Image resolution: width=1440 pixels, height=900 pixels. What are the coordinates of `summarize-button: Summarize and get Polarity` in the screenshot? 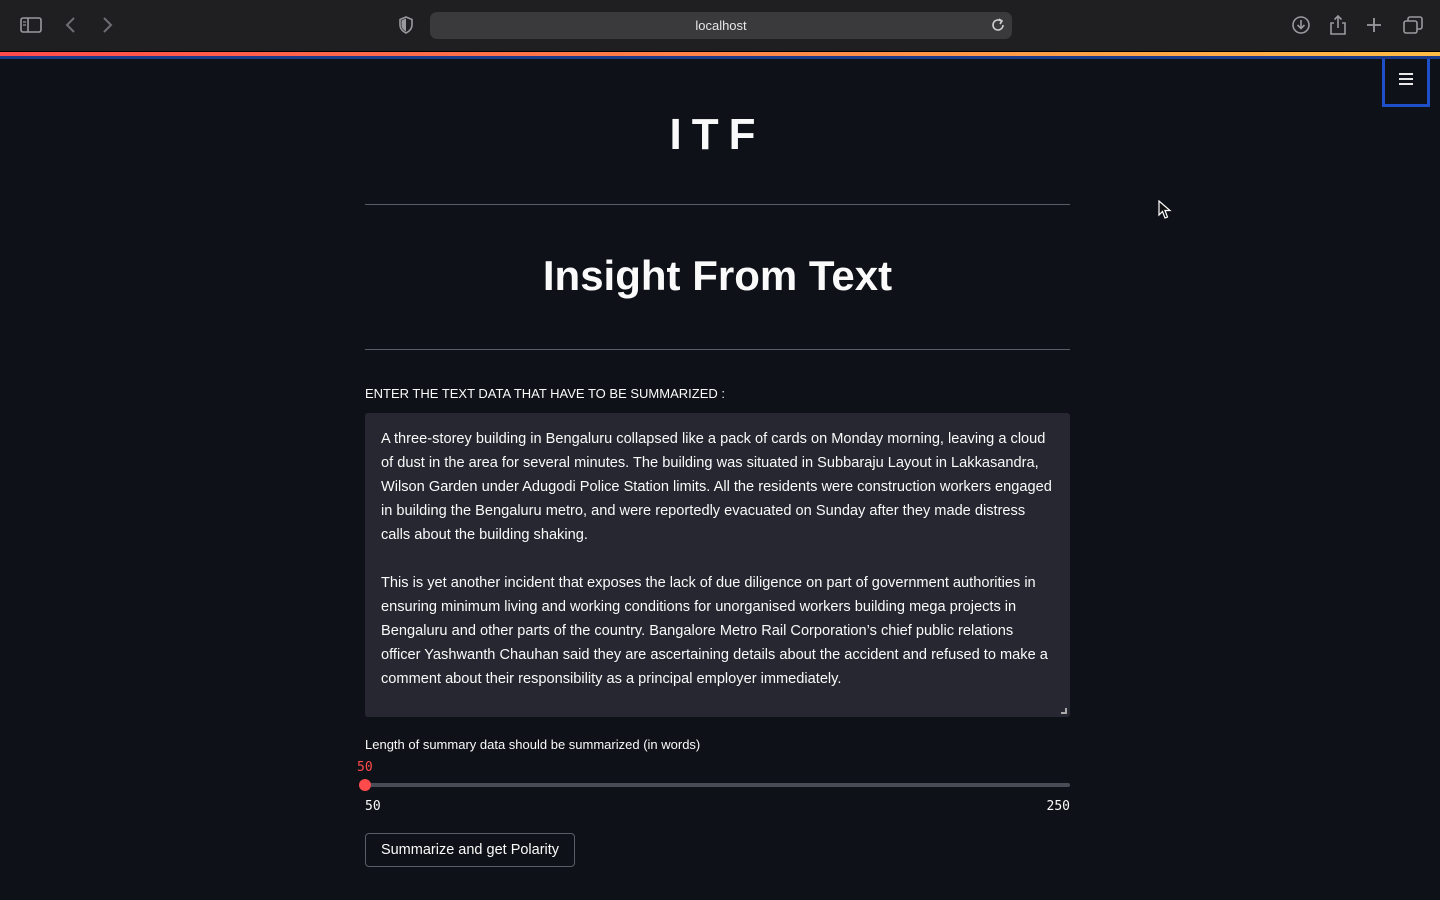 It's located at (470, 850).